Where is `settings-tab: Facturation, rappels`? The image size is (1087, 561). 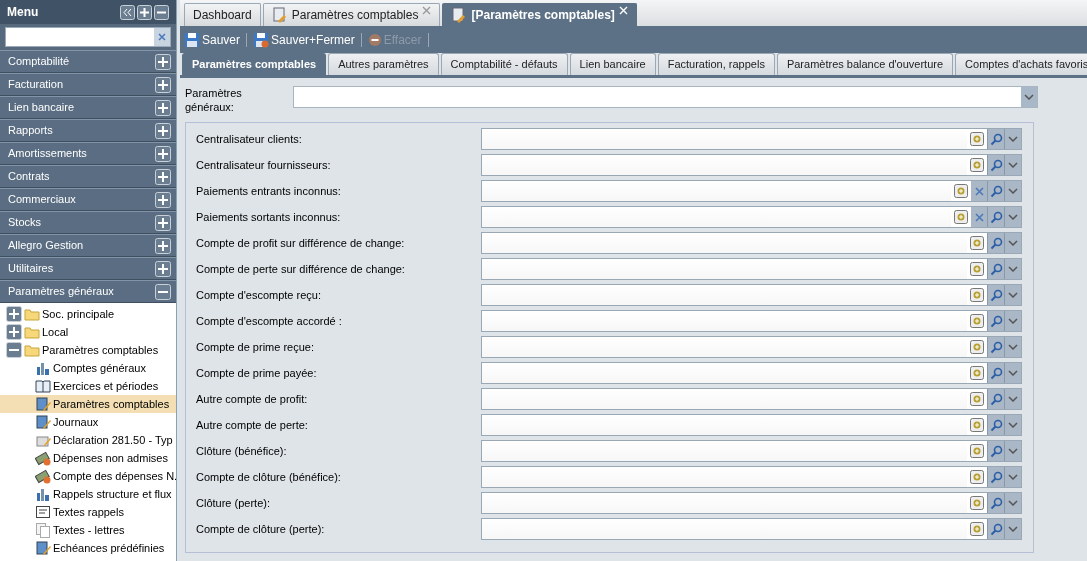
settings-tab: Facturation, rappels is located at coordinates (716, 64).